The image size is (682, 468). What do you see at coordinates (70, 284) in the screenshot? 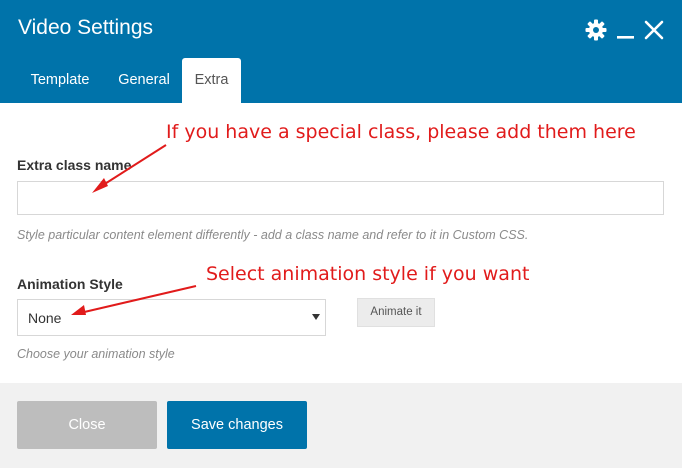
I see `animation-style-label: Animation Style` at bounding box center [70, 284].